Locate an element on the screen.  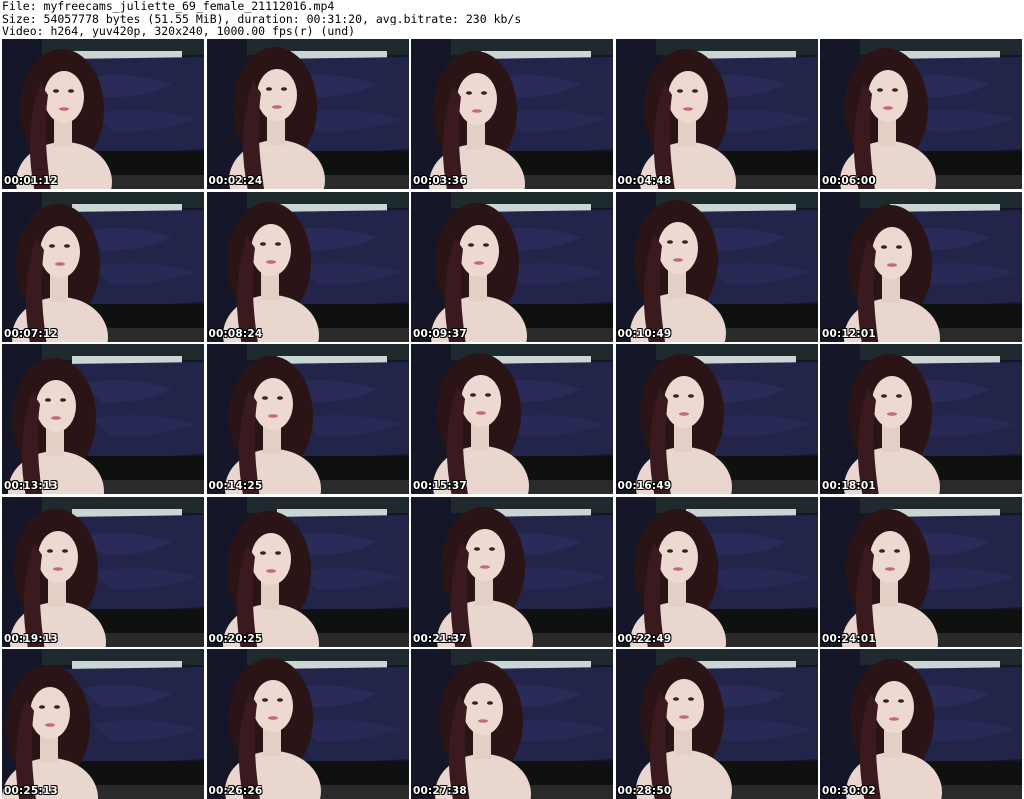
frame-timestamp: 00:24:01 is located at coordinates (849, 638).